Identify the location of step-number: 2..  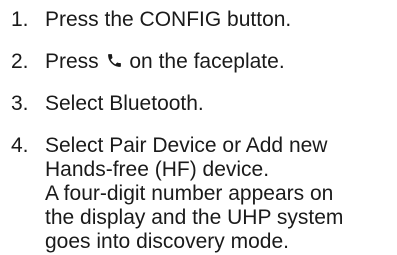
(20, 61).